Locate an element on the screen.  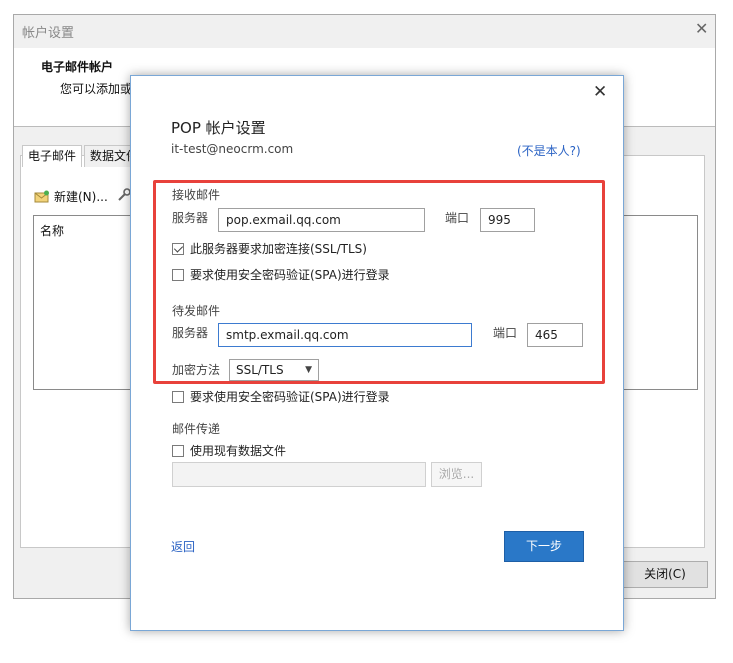
dialog-close-icon: ✕ is located at coordinates (600, 92).